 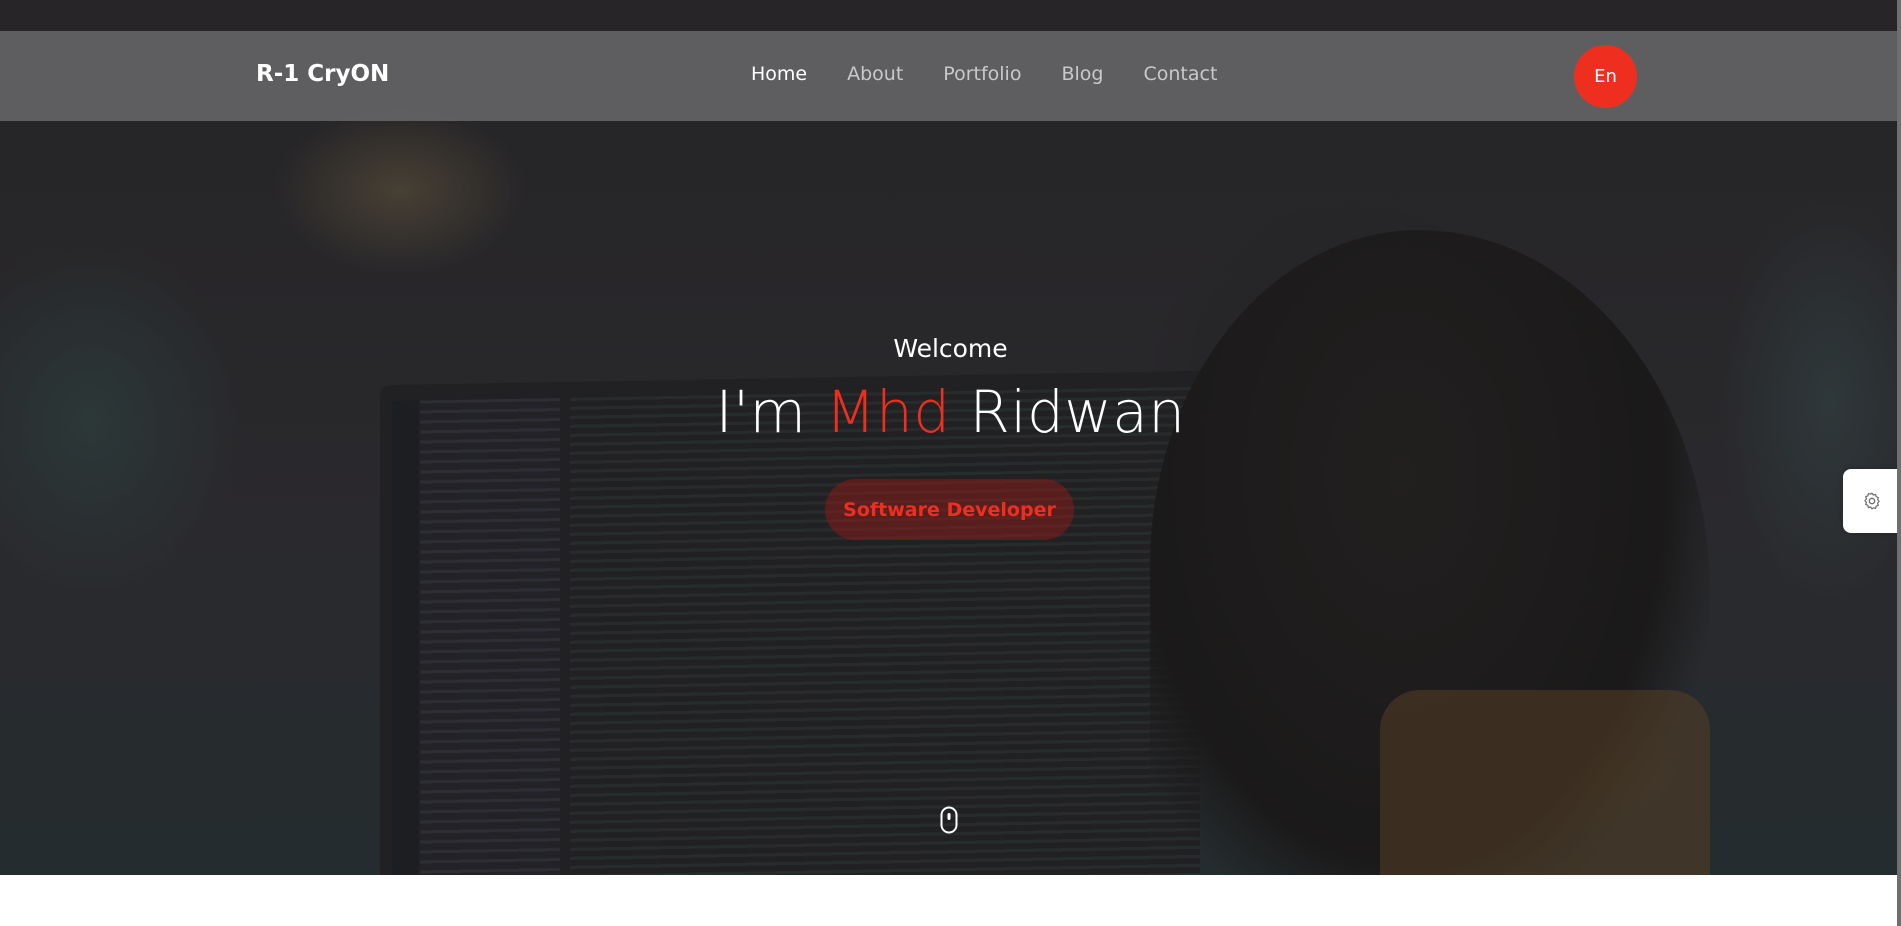 What do you see at coordinates (888, 412) in the screenshot?
I see `headline-accent-name: Mhd` at bounding box center [888, 412].